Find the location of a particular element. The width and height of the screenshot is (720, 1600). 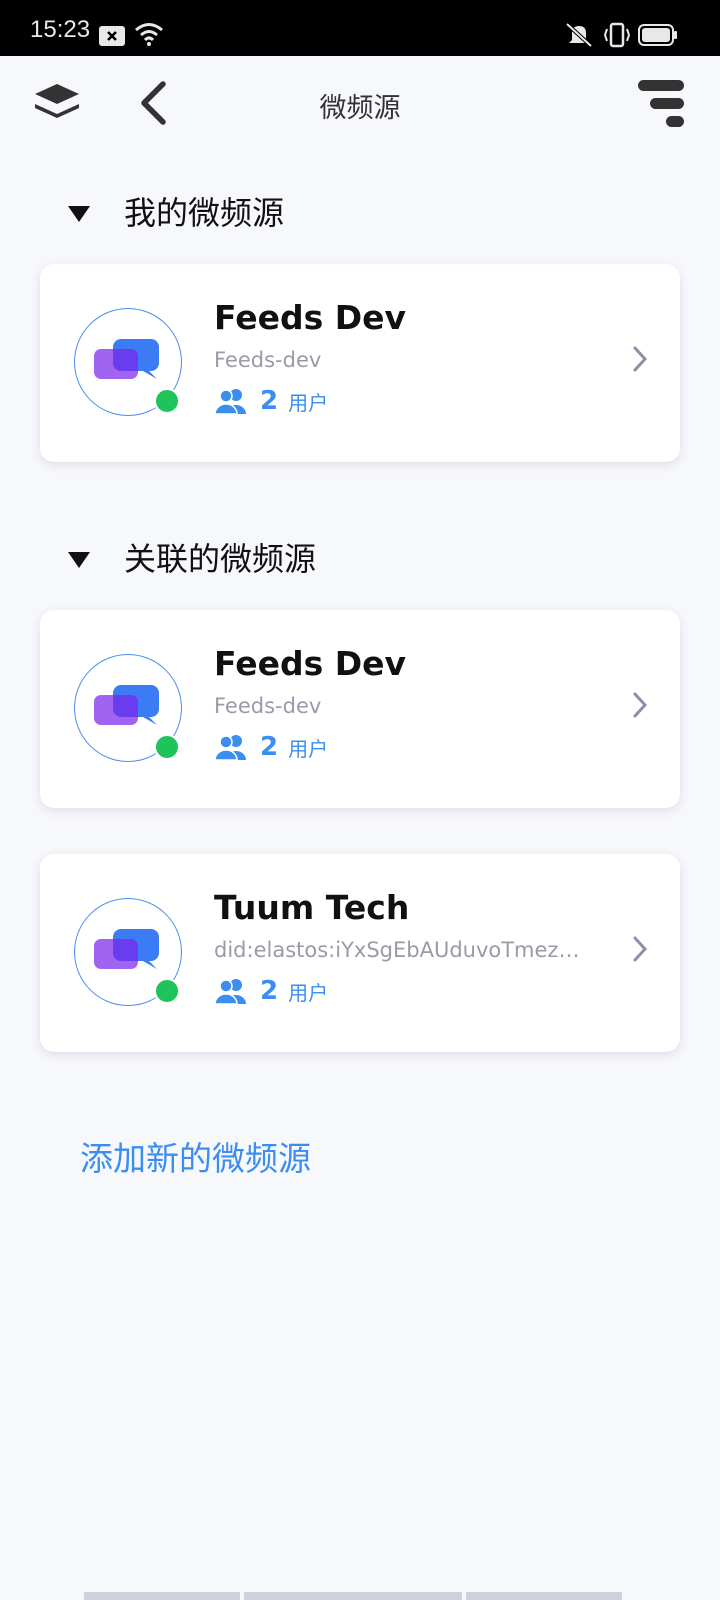

status-bar: 15:23 is located at coordinates (360, 28).